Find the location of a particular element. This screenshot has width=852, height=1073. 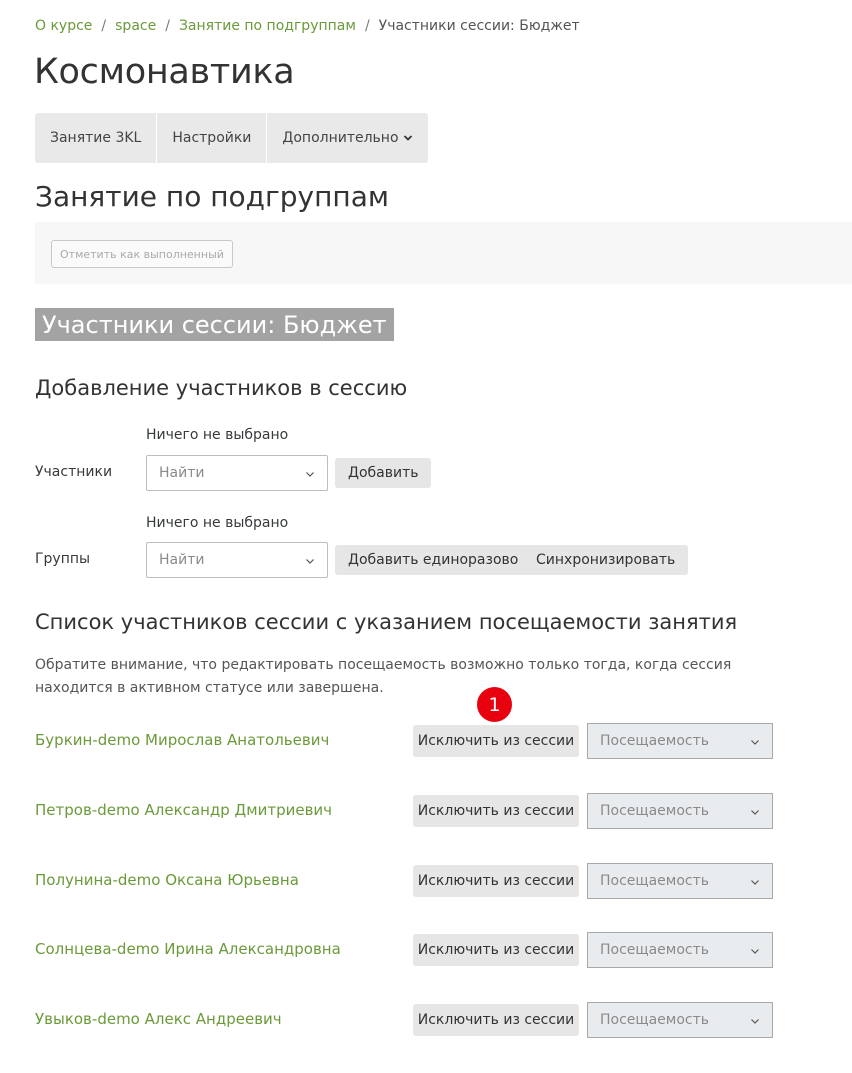

completion-bar: Отметить как выполненный is located at coordinates (443, 253).